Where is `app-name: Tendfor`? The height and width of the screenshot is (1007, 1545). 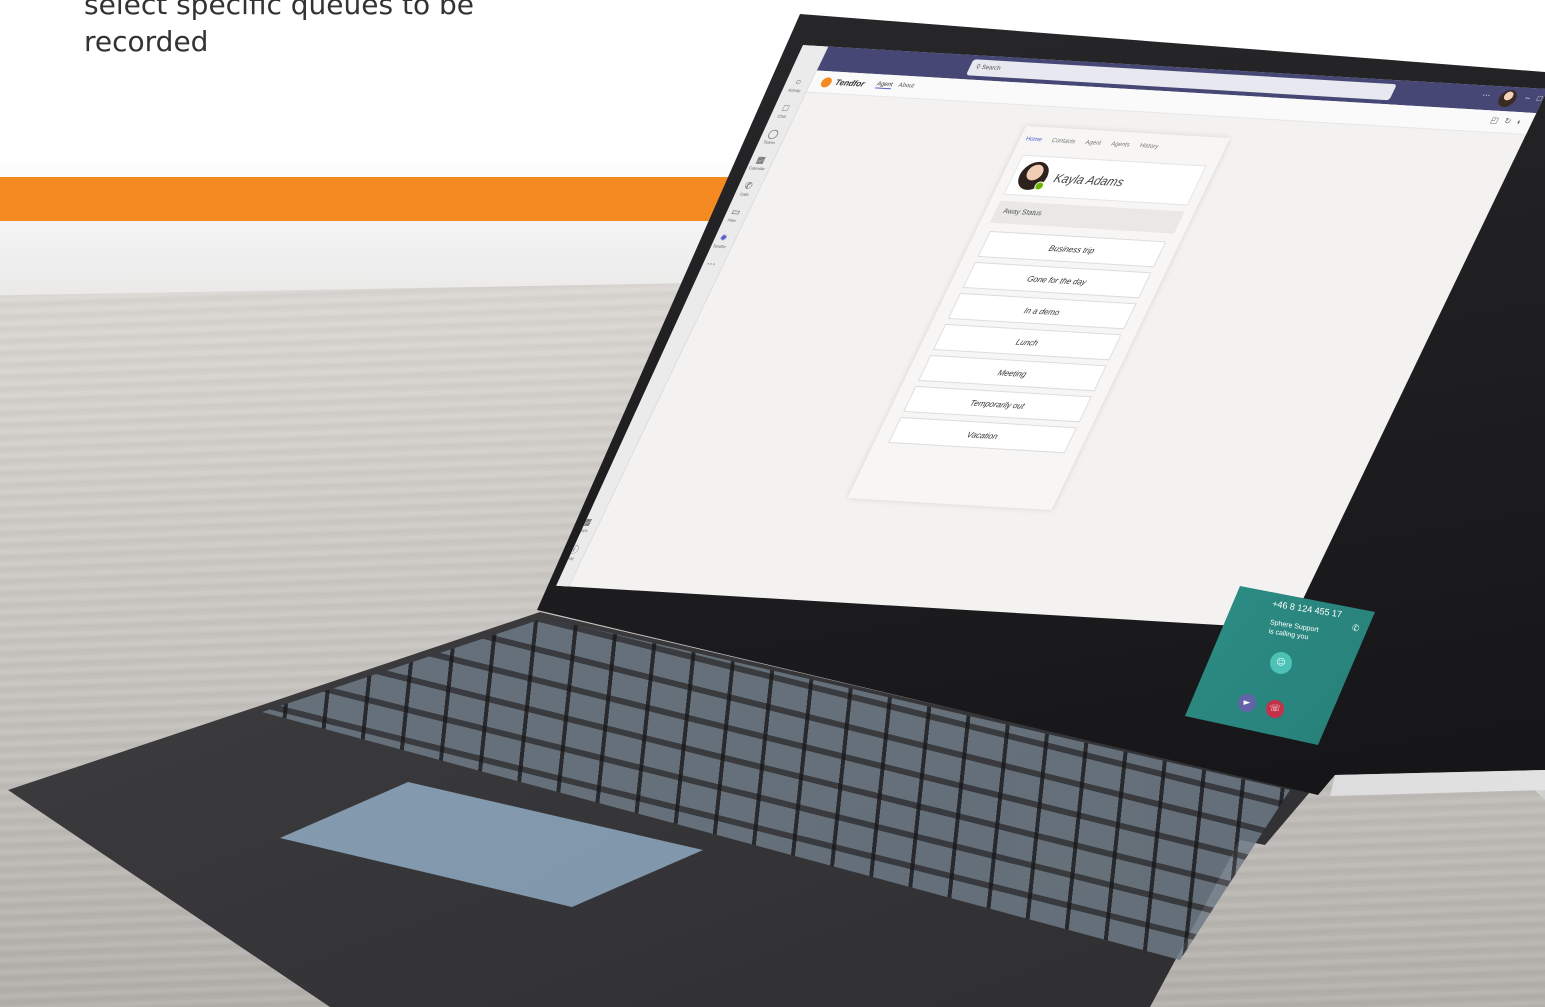 app-name: Tendfor is located at coordinates (850, 83).